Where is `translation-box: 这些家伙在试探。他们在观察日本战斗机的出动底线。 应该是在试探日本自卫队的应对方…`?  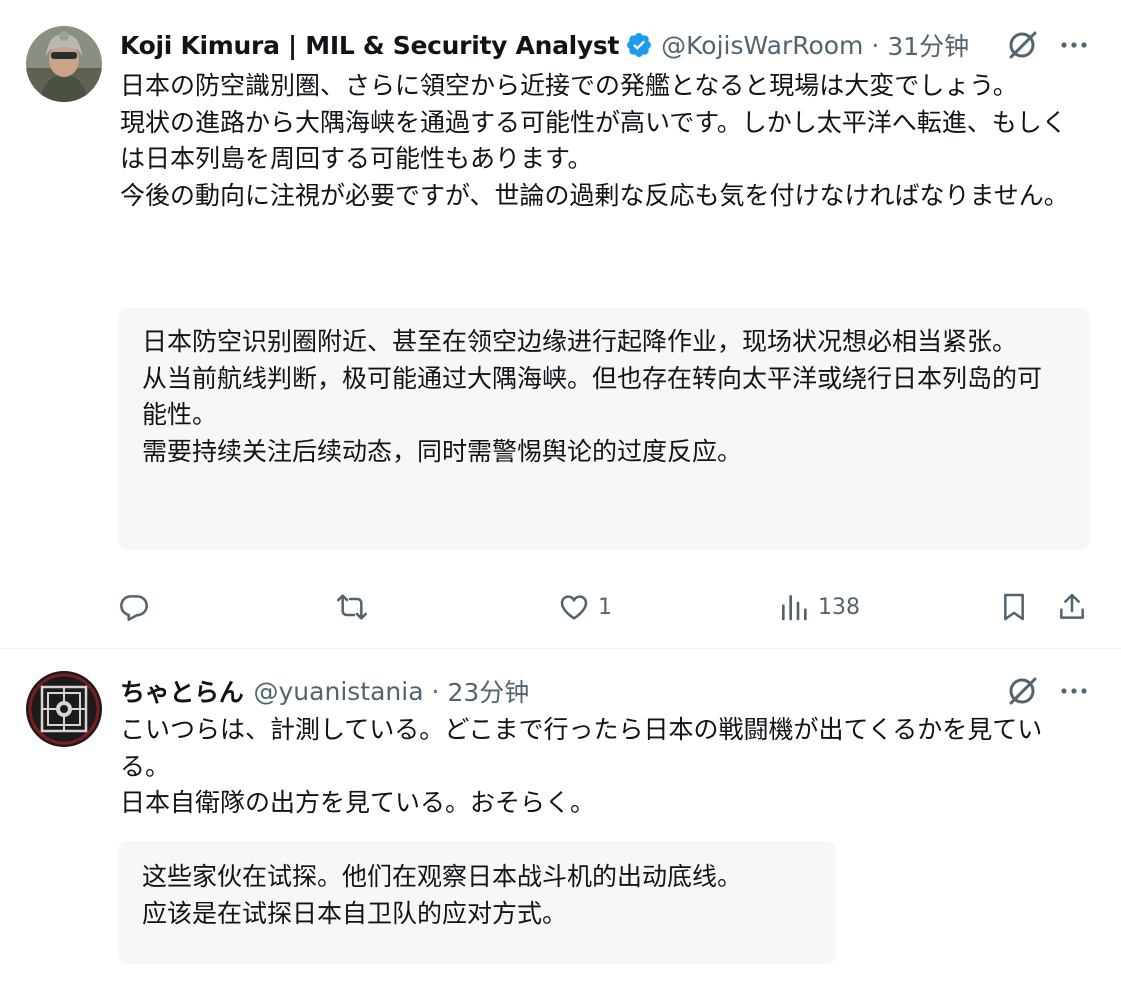
translation-box: 这些家伙在试探。他们在观察日本战斗机的出动底线。 应该是在试探日本自卫队的应对方… is located at coordinates (477, 902).